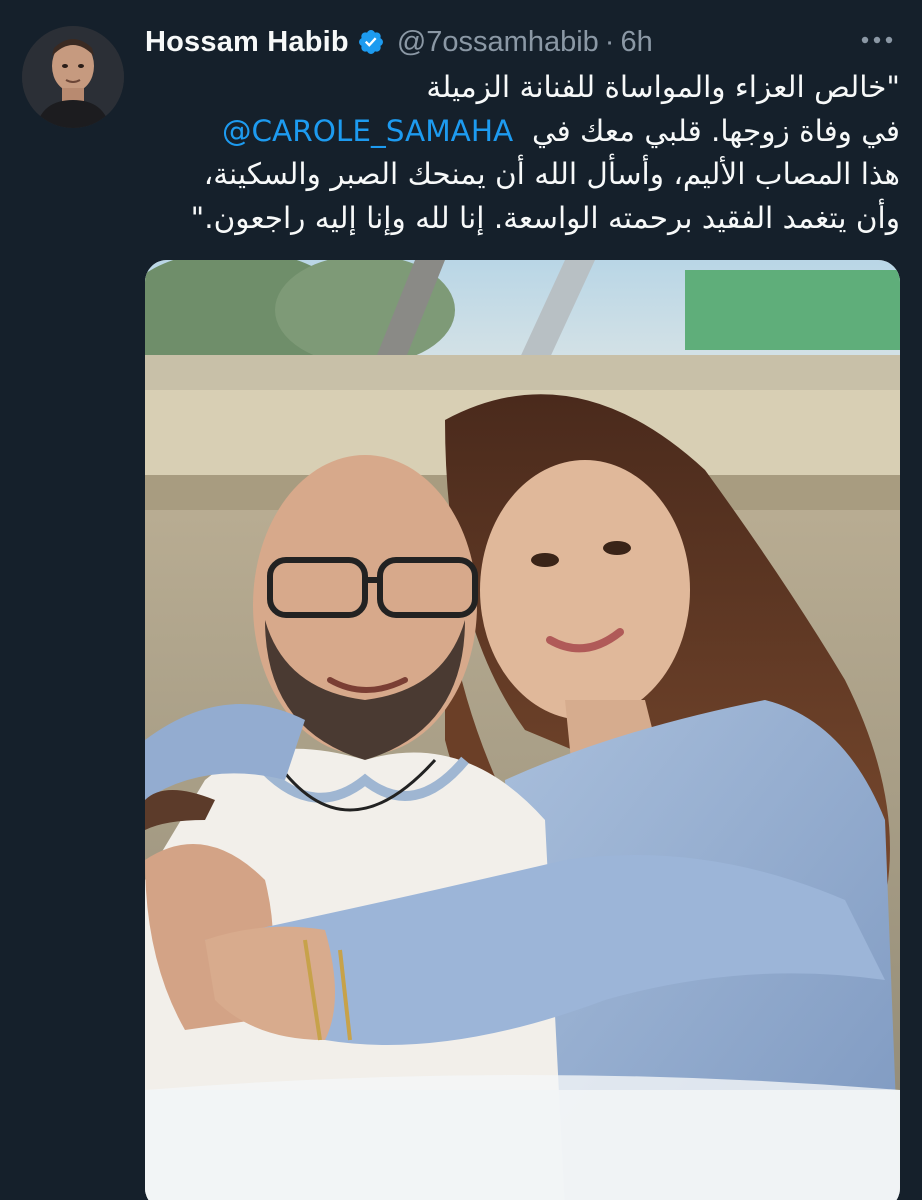 The image size is (922, 1200). I want to click on tweet-text-line: "خالص العزاء والمواساة للفنانة الزميلة, so click(663, 87).